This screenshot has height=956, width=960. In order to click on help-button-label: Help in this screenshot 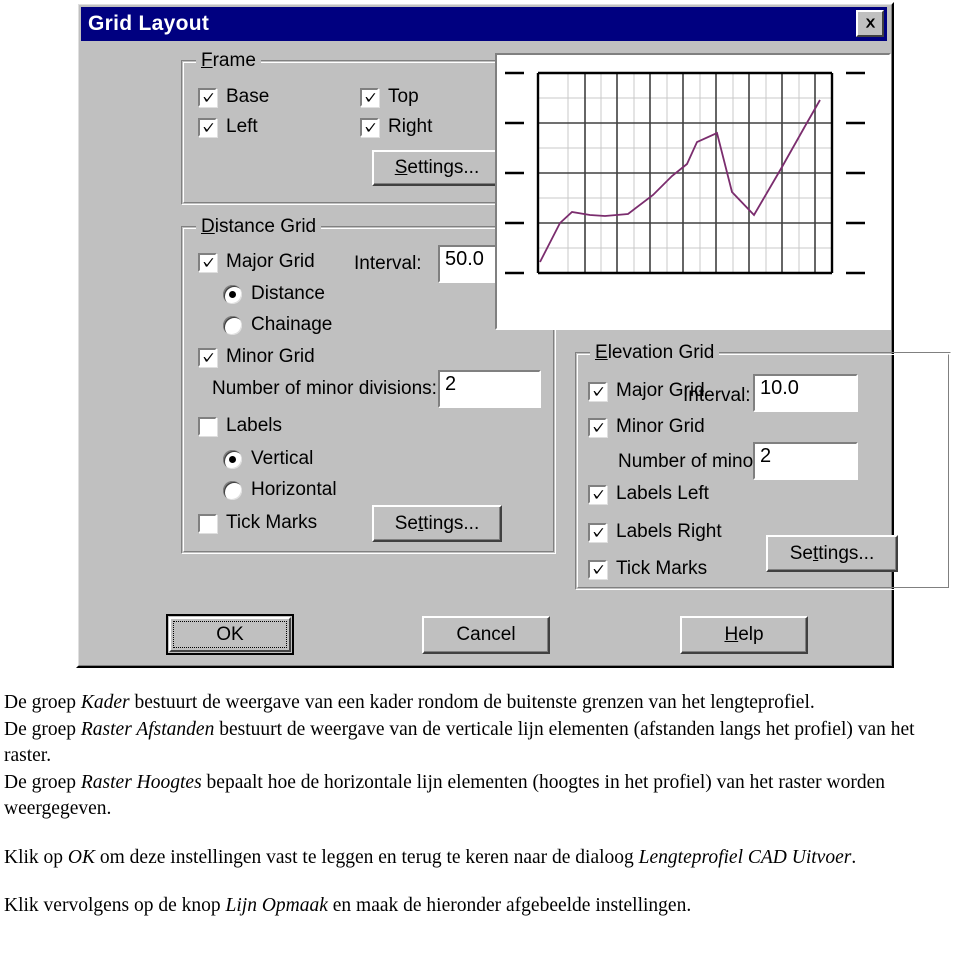, I will do `click(744, 634)`.